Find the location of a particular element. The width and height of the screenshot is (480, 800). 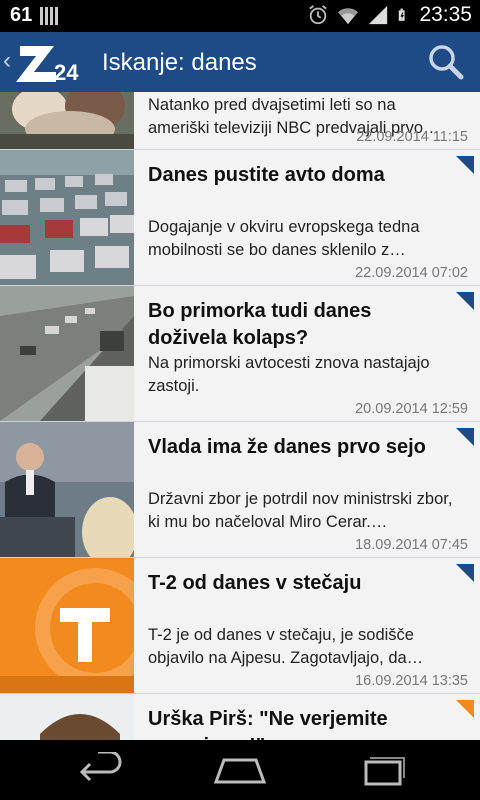

status-bar: 61 23:35 is located at coordinates (240, 16).